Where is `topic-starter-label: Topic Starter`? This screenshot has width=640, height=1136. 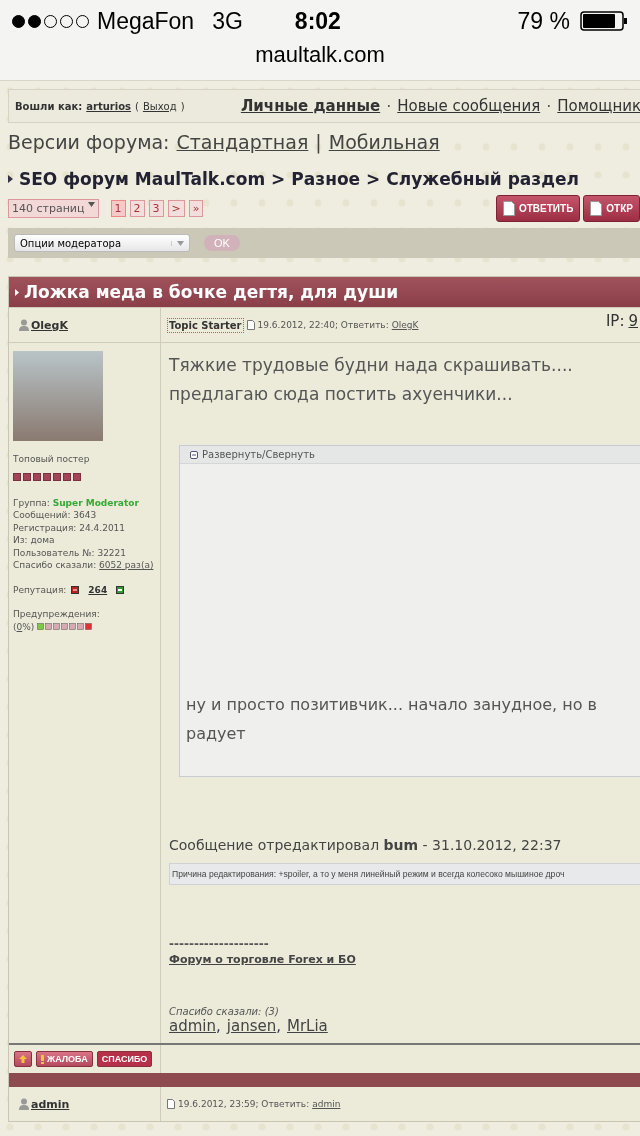 topic-starter-label: Topic Starter is located at coordinates (205, 325).